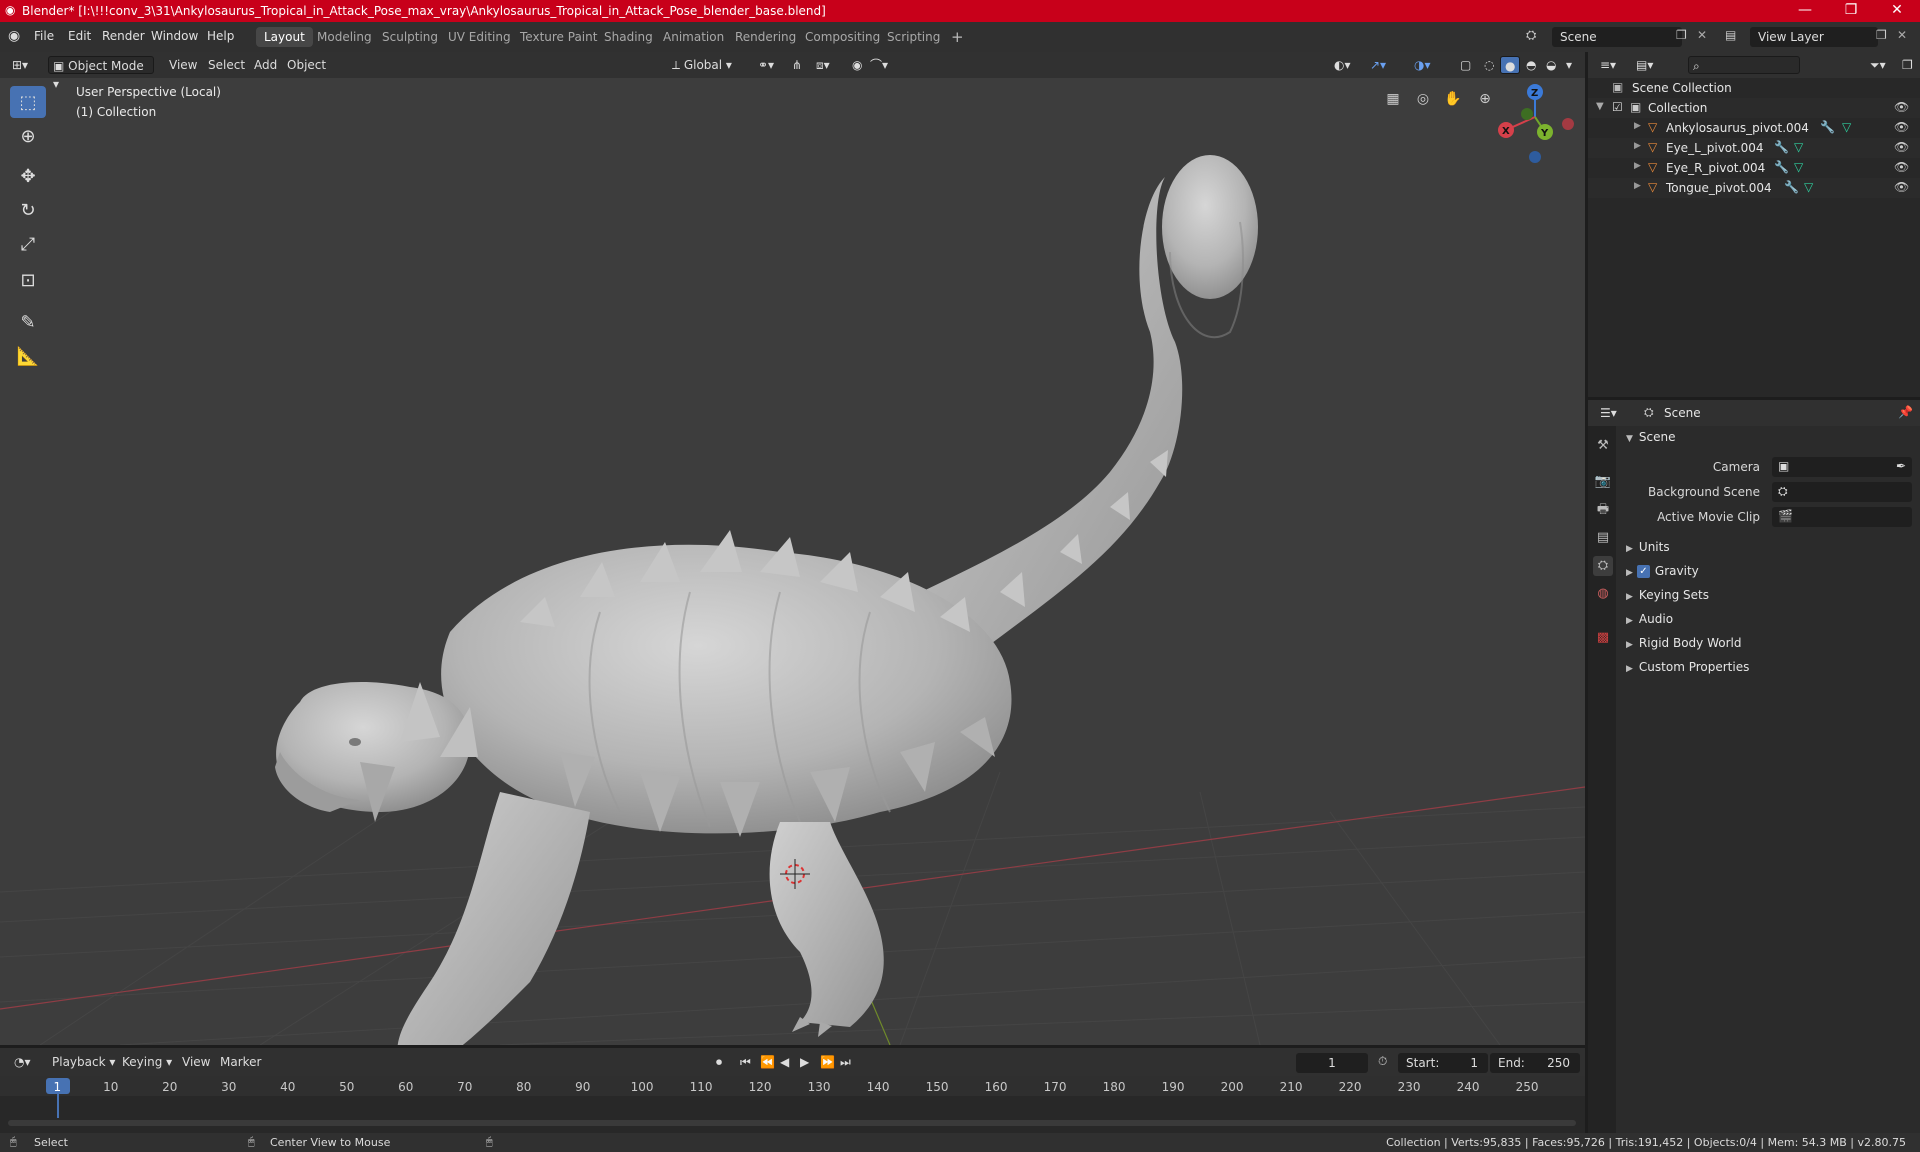 This screenshot has width=1920, height=1152. I want to click on end-frame-field: End: 250, so click(1535, 1063).